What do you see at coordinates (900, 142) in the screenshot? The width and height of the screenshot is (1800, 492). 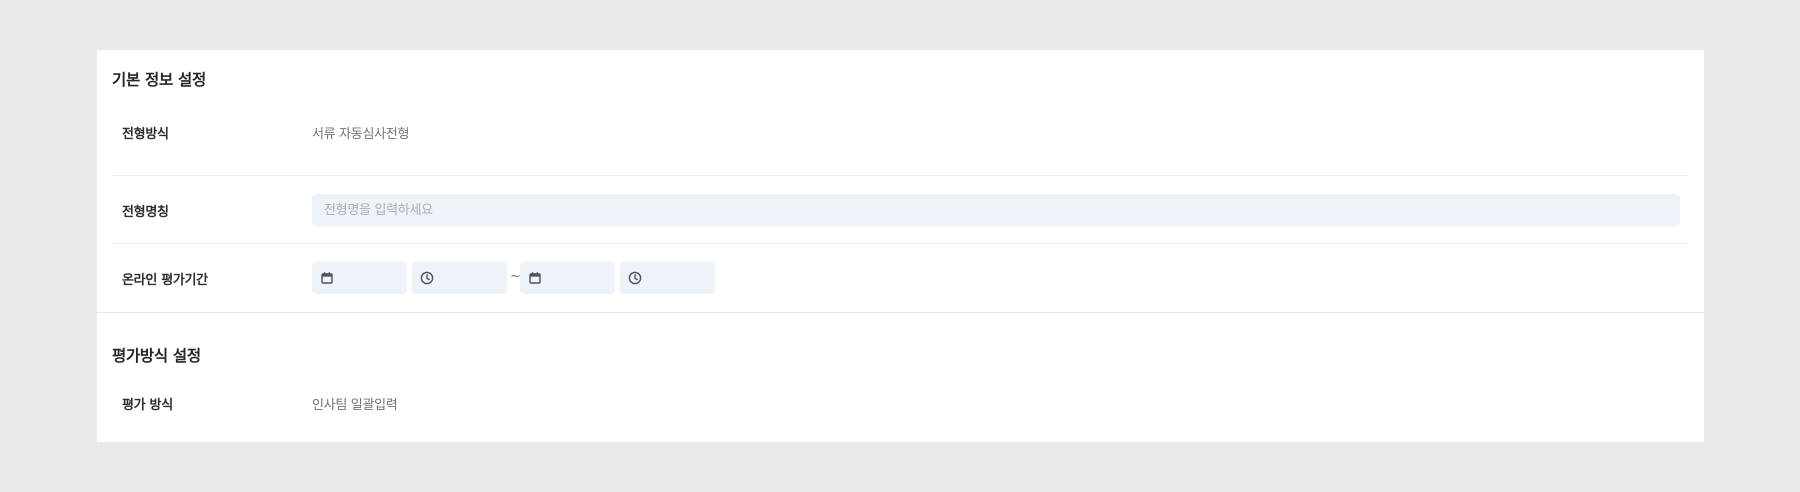 I see `screening-method-row: 전형방식 서류 자동심사전형` at bounding box center [900, 142].